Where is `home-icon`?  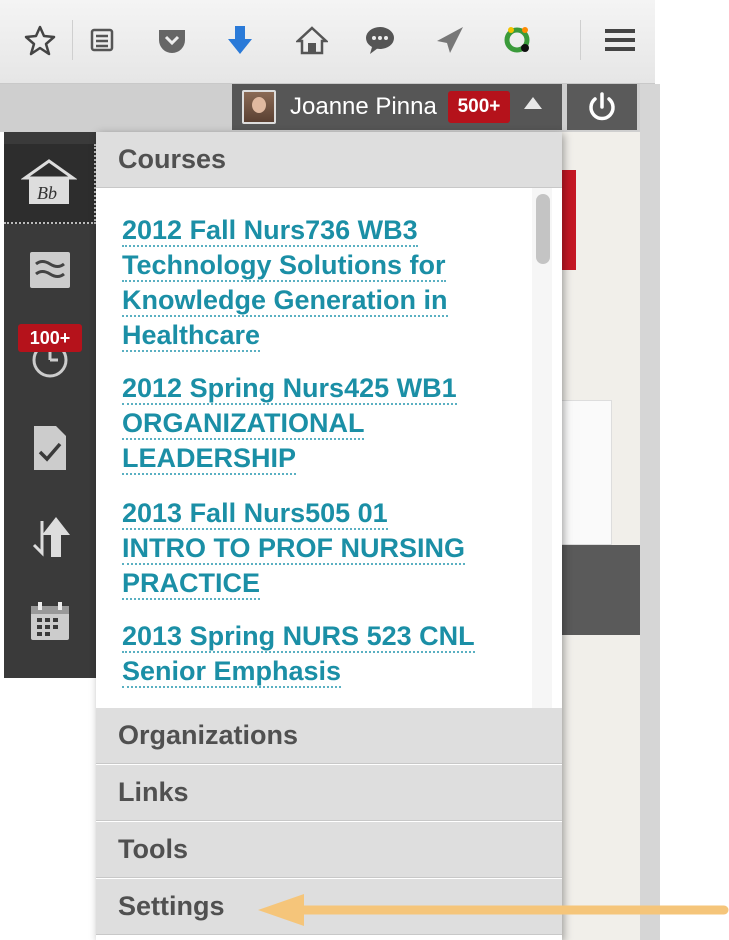 home-icon is located at coordinates (312, 40).